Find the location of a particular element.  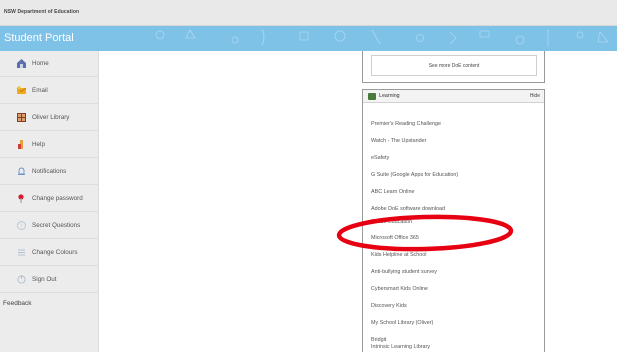

help-icon is located at coordinates (21, 144).